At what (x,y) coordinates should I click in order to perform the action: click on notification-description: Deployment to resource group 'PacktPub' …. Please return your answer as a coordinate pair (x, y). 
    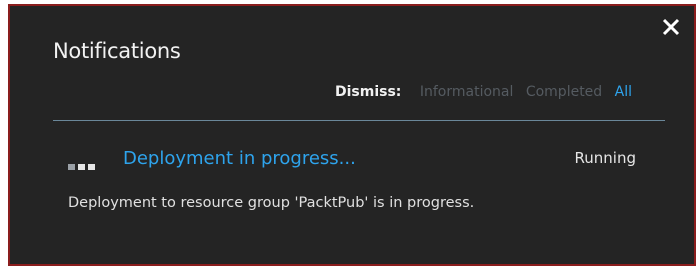
    Looking at the image, I should click on (271, 203).